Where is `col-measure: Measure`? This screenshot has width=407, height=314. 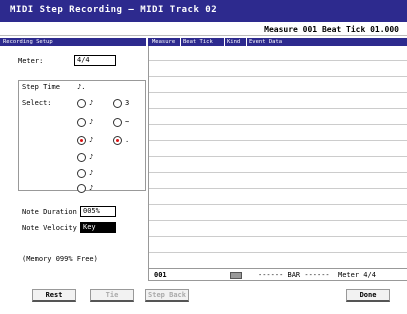
col-measure: Measure is located at coordinates (164, 42).